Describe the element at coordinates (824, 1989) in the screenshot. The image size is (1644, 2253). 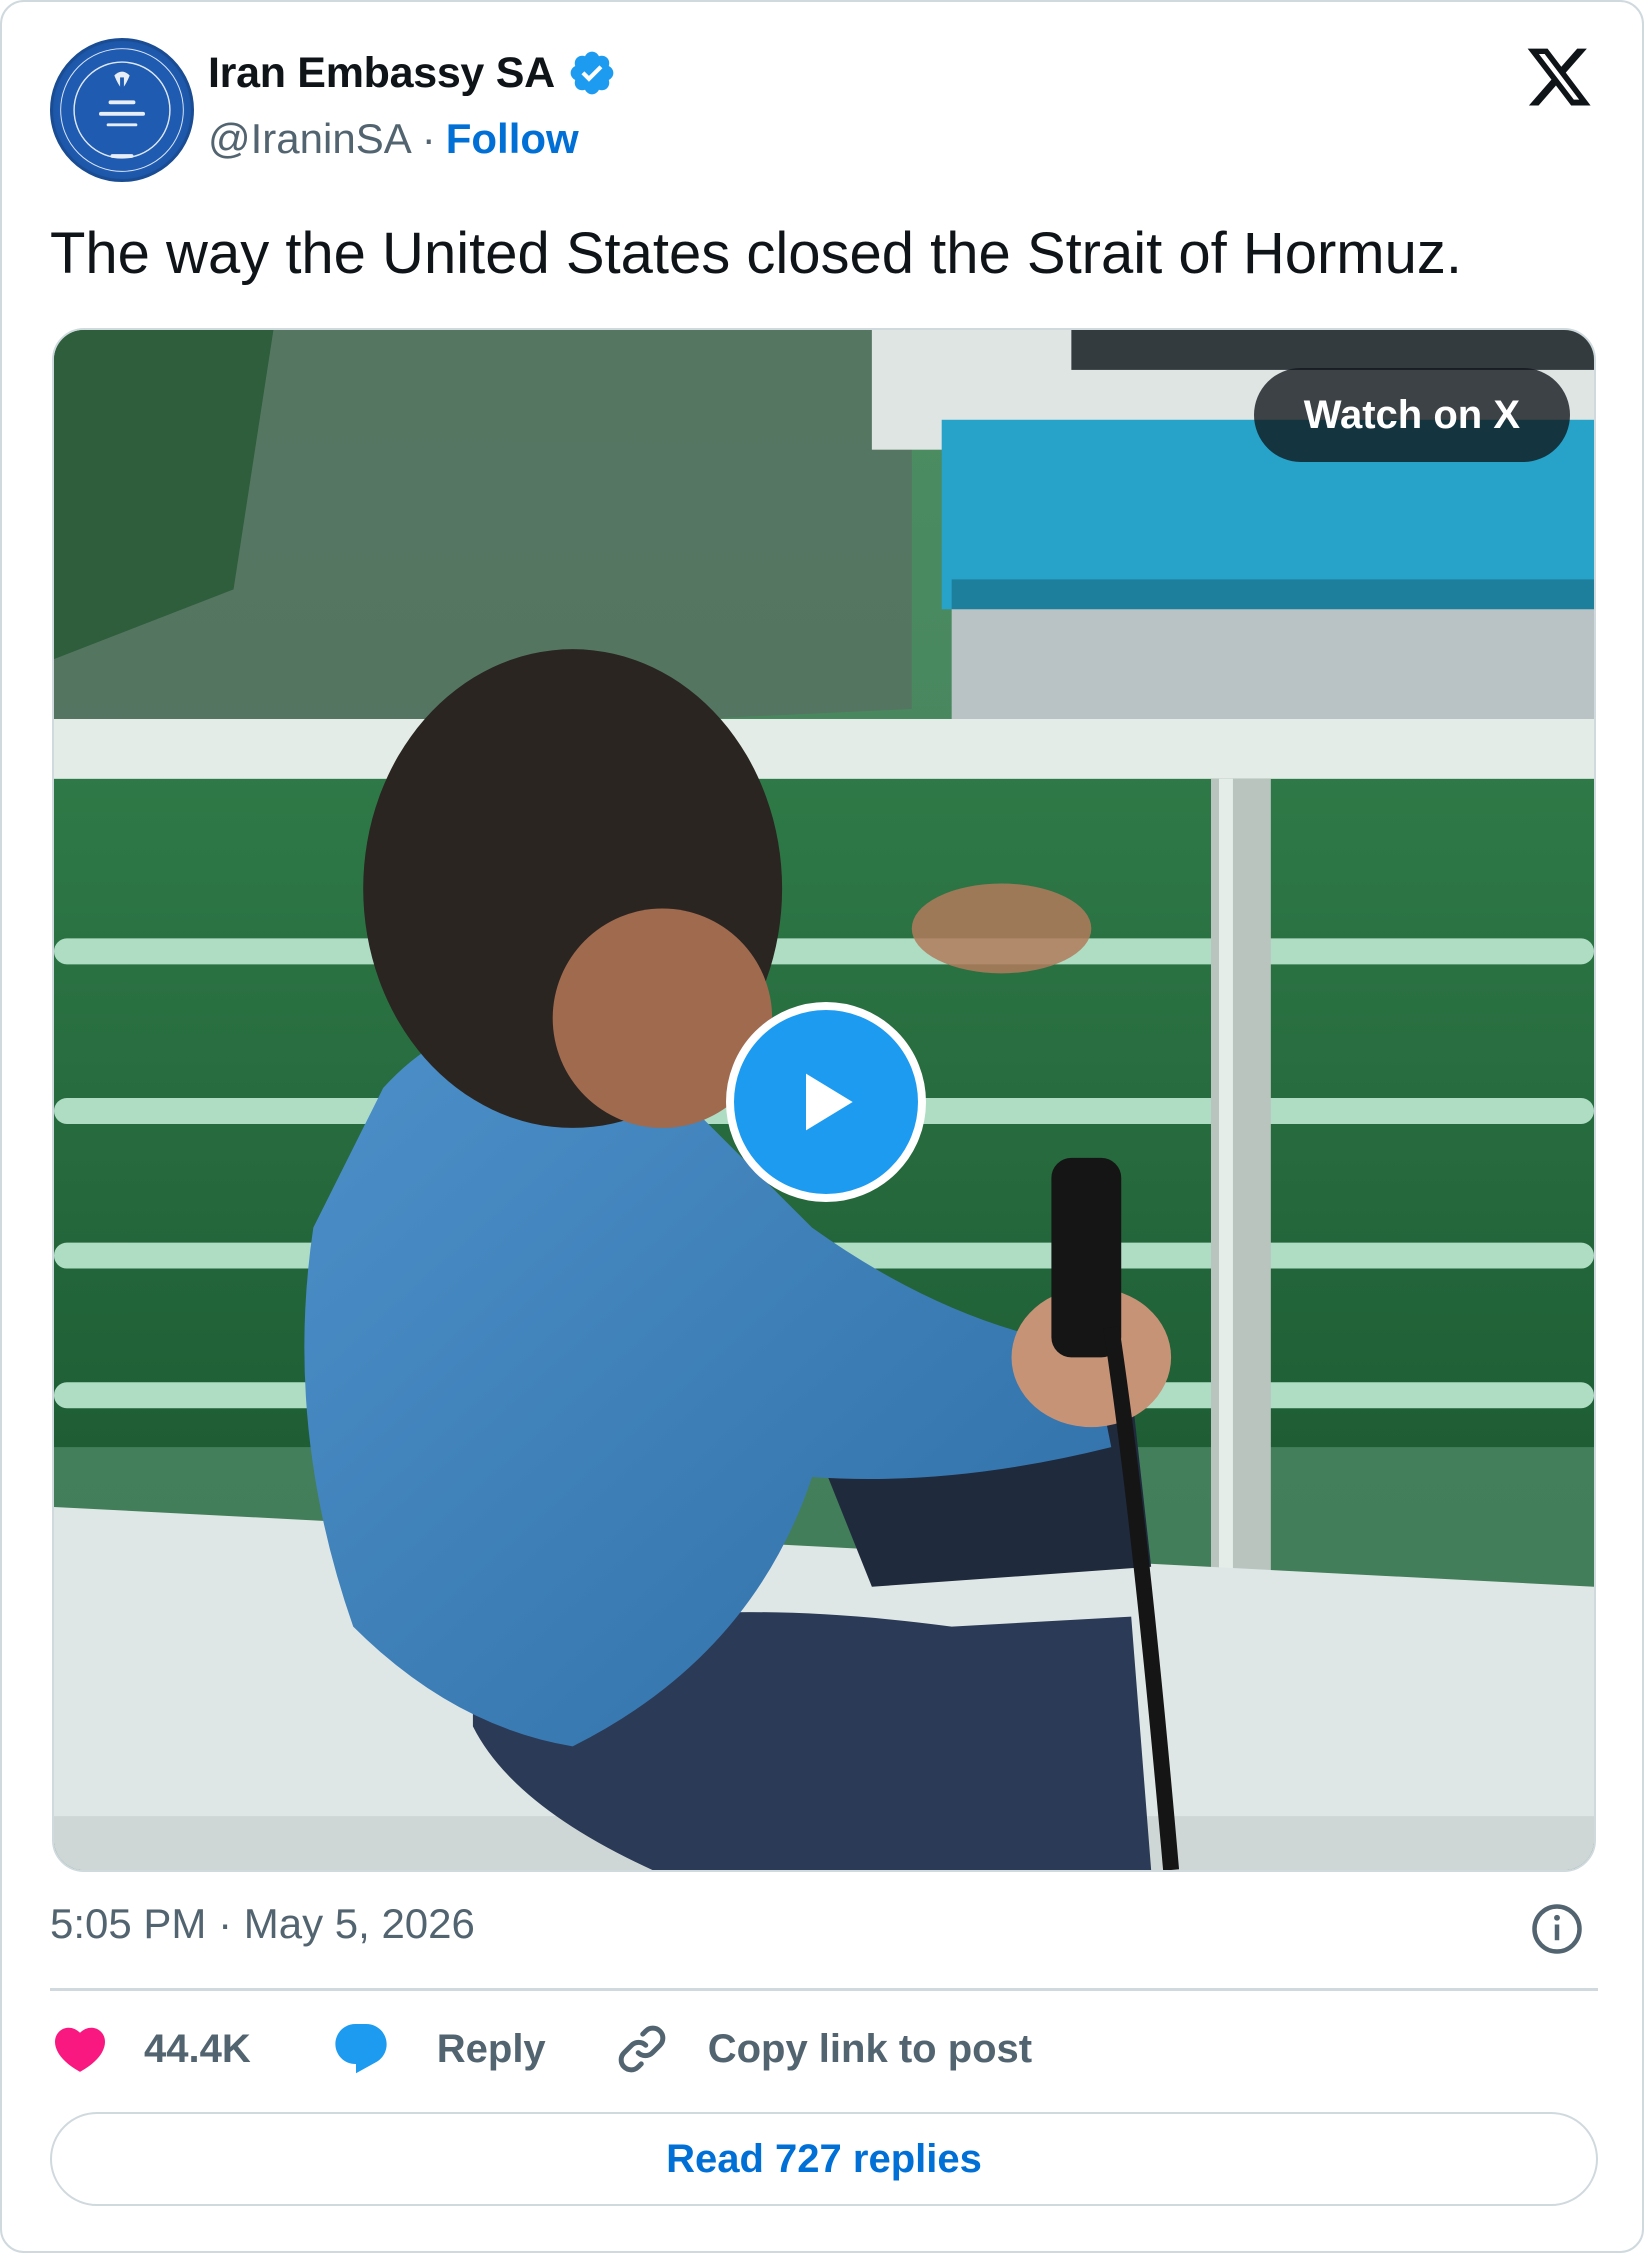
I see `divider` at that location.